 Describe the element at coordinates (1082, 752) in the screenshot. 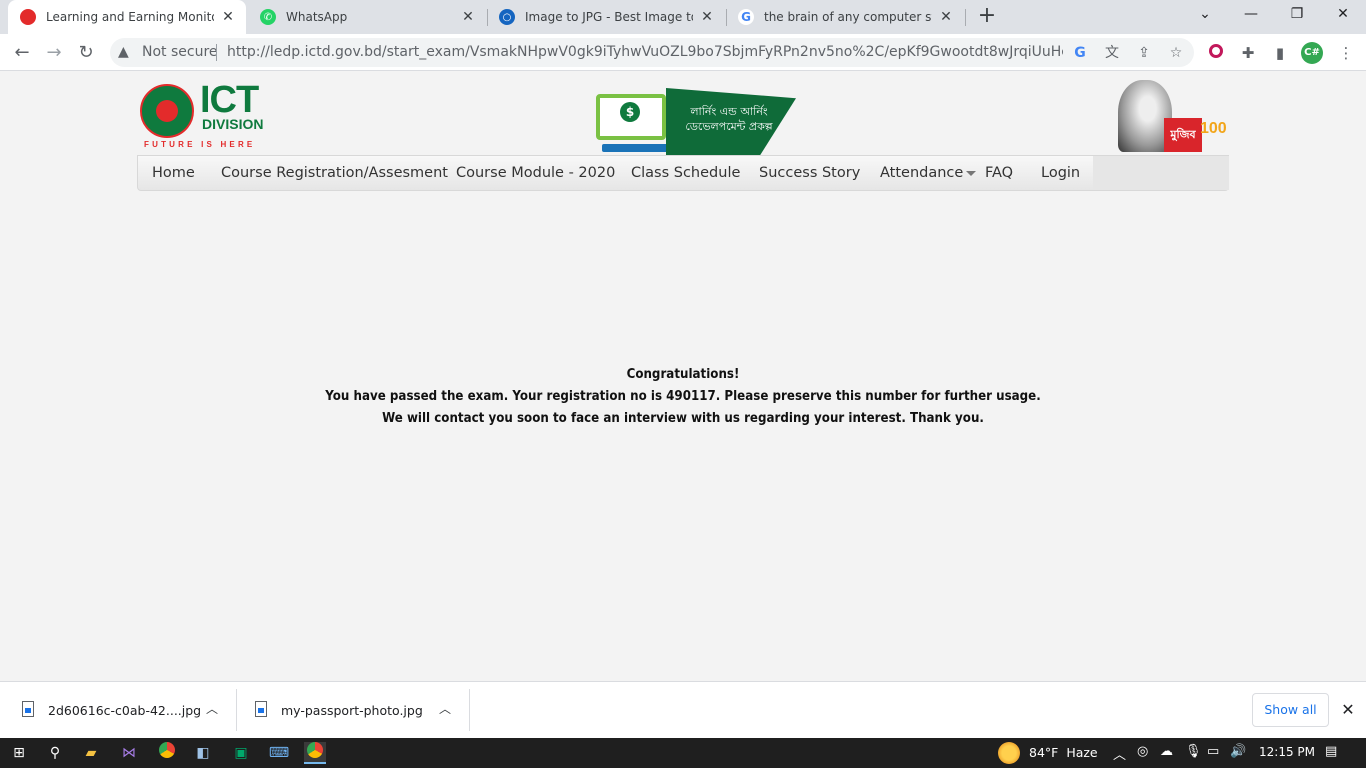

I see `weather-condition: Haze` at that location.